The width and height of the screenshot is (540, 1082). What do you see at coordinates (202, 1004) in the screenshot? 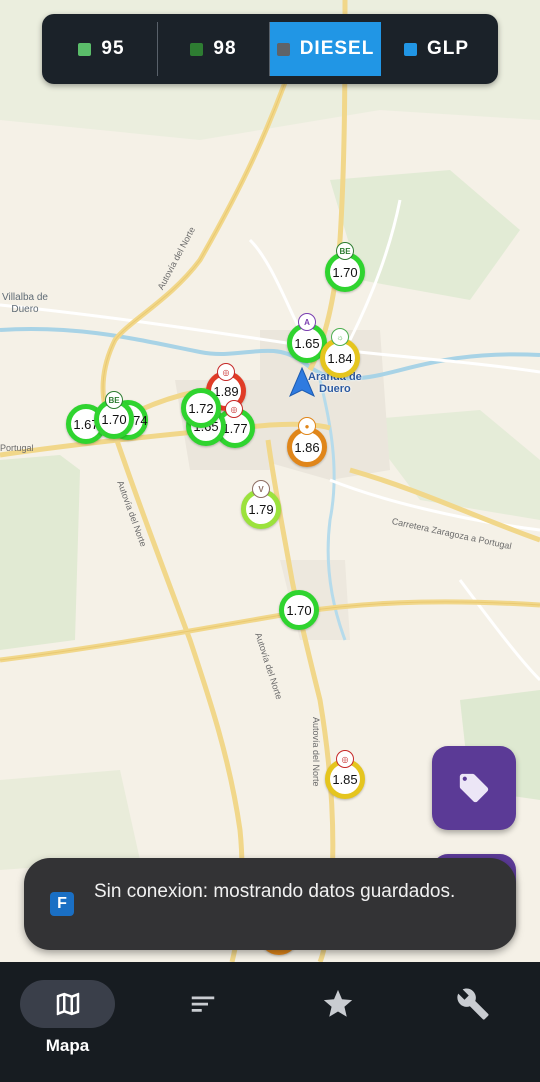
I see `list-sort-icon` at bounding box center [202, 1004].